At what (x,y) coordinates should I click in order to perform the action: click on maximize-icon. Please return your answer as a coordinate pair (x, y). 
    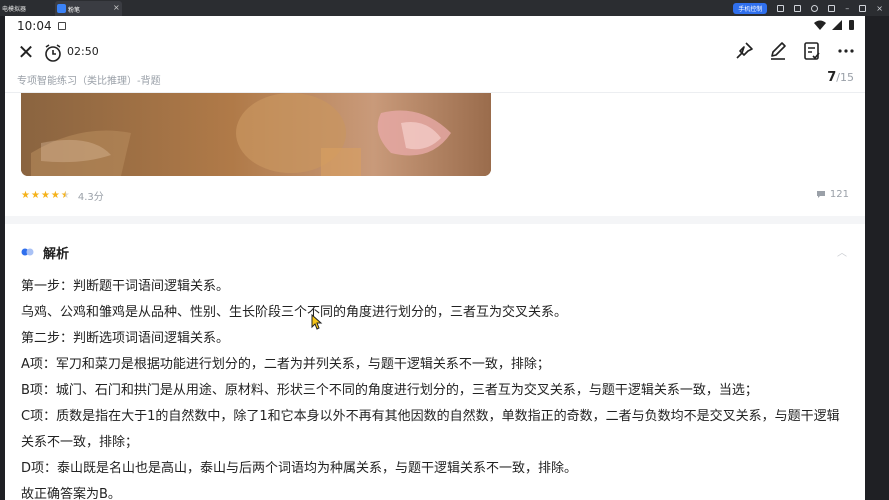
    Looking at the image, I should click on (863, 8).